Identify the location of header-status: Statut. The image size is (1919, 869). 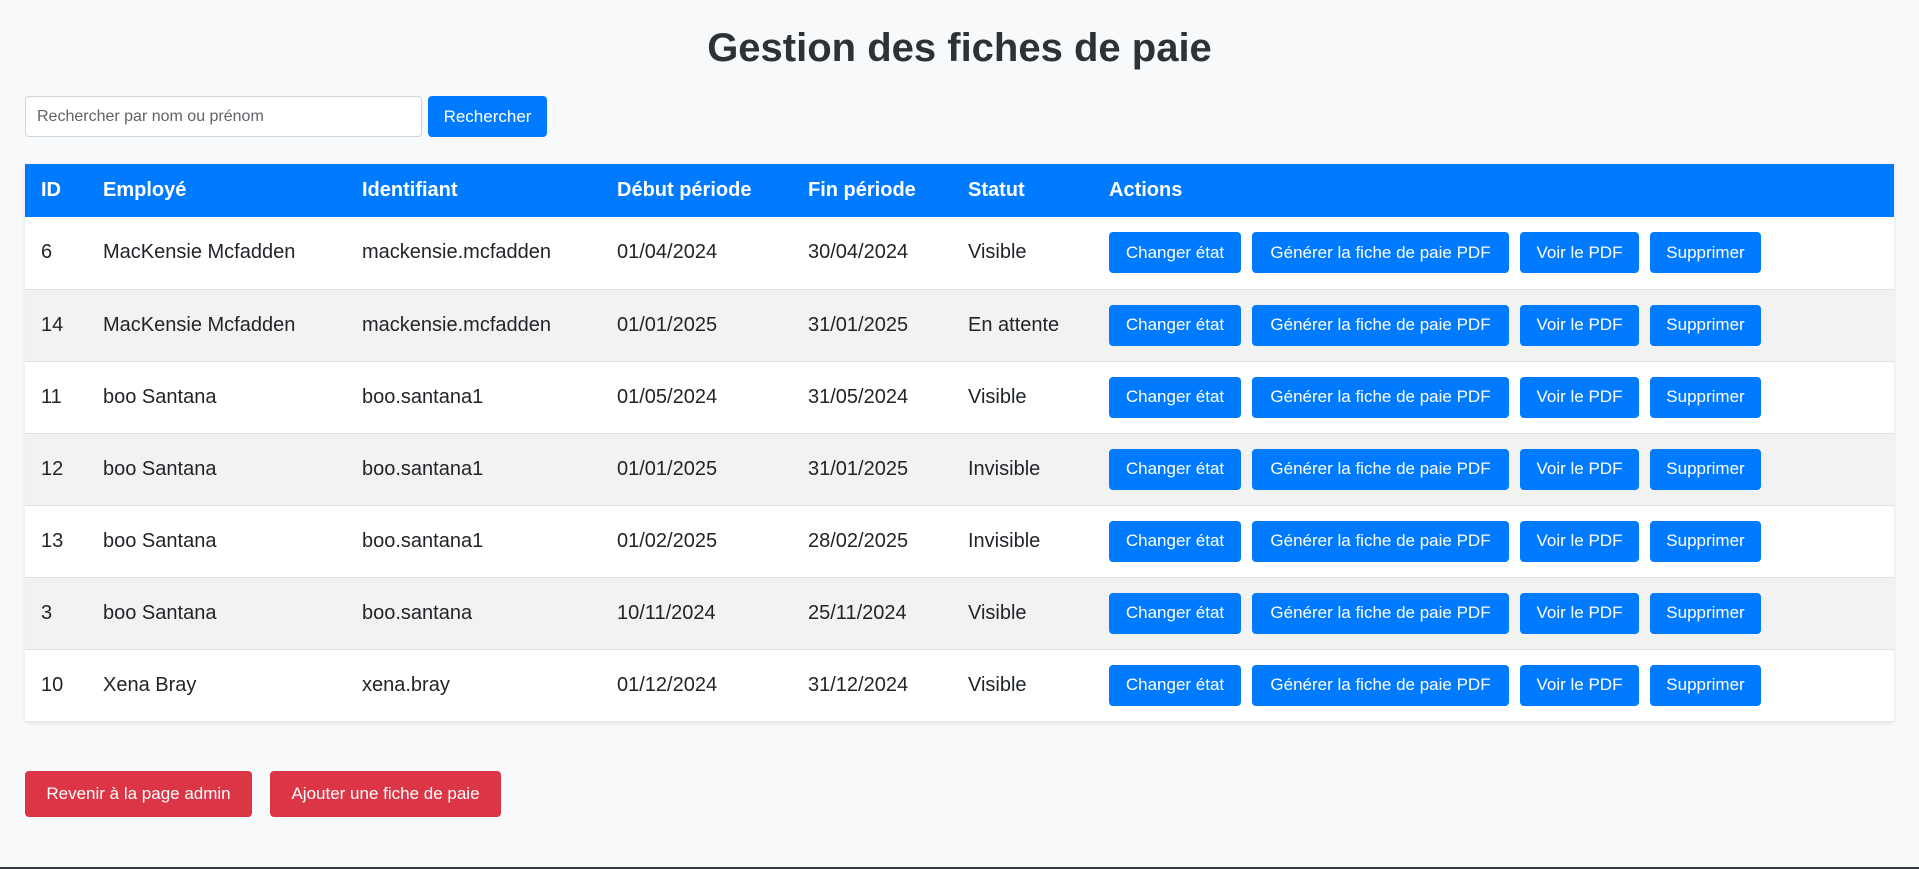
(996, 190).